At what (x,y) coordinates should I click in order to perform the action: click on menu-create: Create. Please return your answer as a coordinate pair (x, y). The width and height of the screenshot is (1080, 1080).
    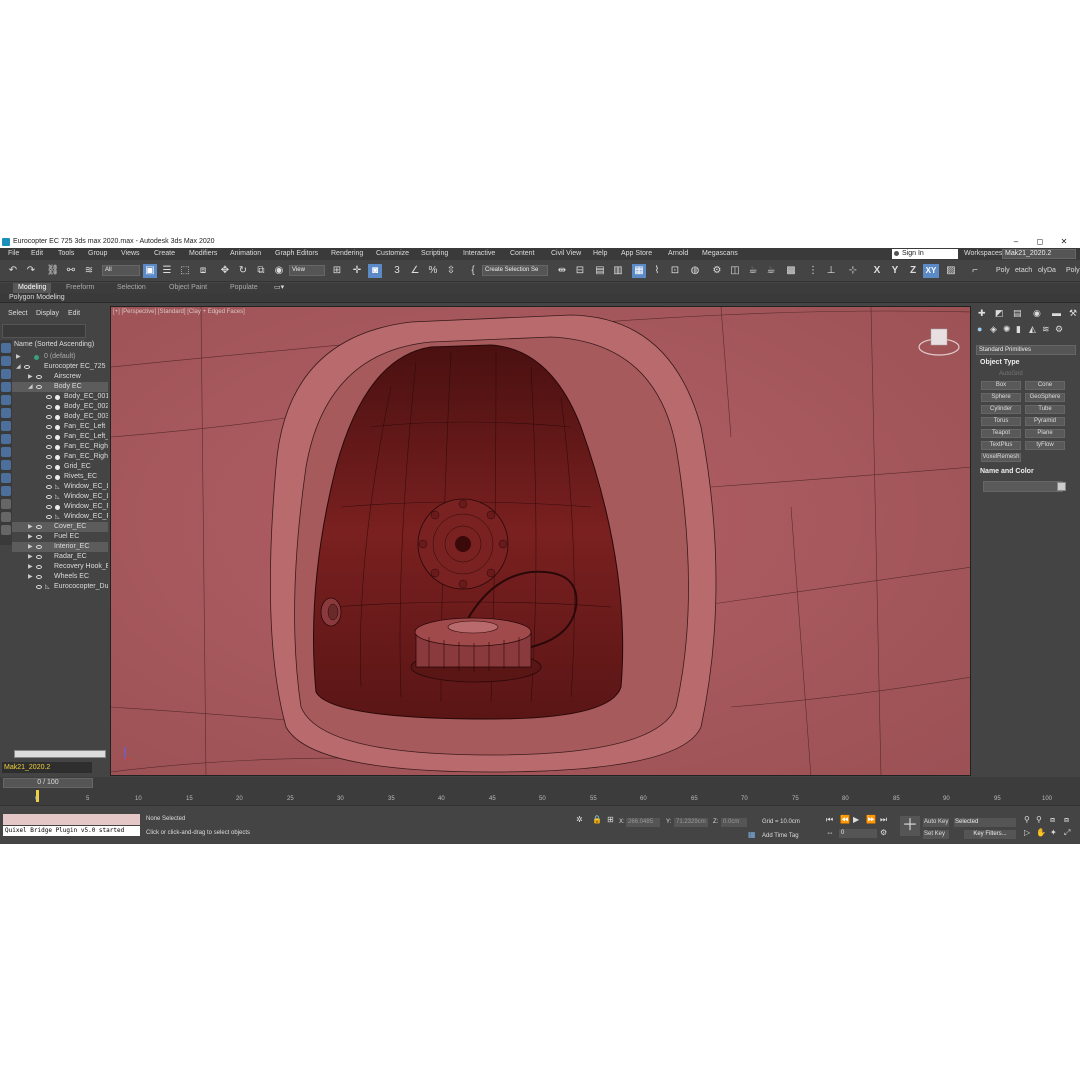
    Looking at the image, I should click on (164, 254).